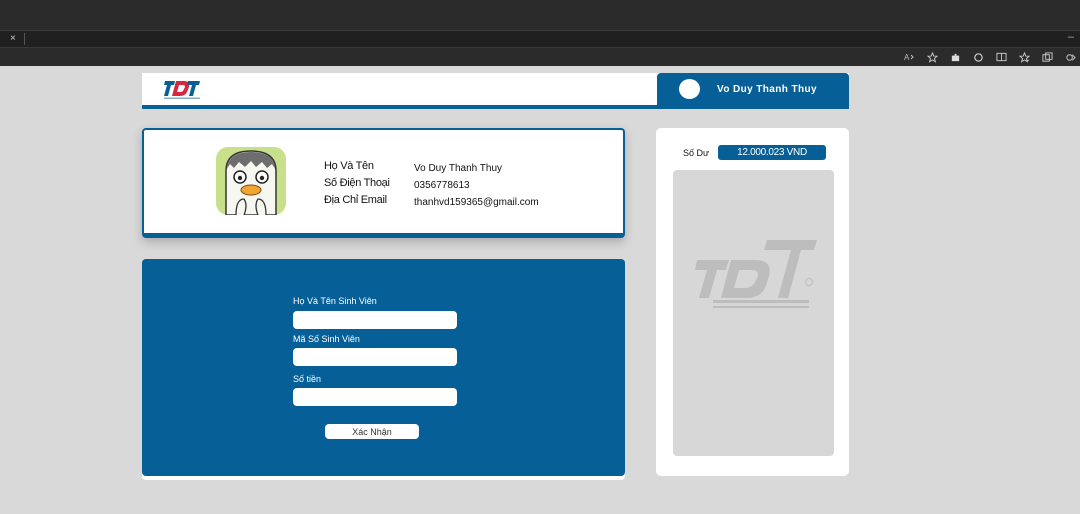 This screenshot has height=514, width=1080. What do you see at coordinates (540, 15) in the screenshot?
I see `browser-title-bar` at bounding box center [540, 15].